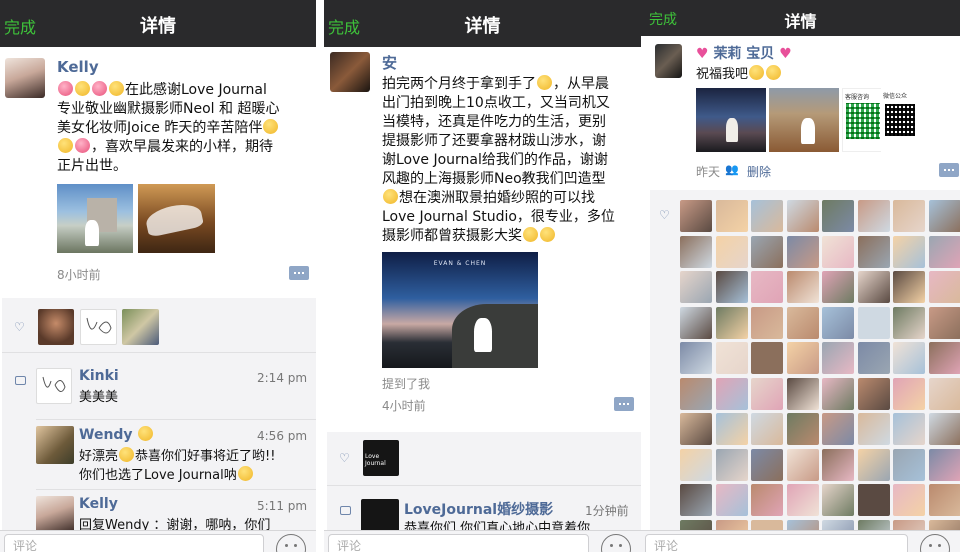  Describe the element at coordinates (99, 376) in the screenshot. I see `comment-author: Kinki` at that location.